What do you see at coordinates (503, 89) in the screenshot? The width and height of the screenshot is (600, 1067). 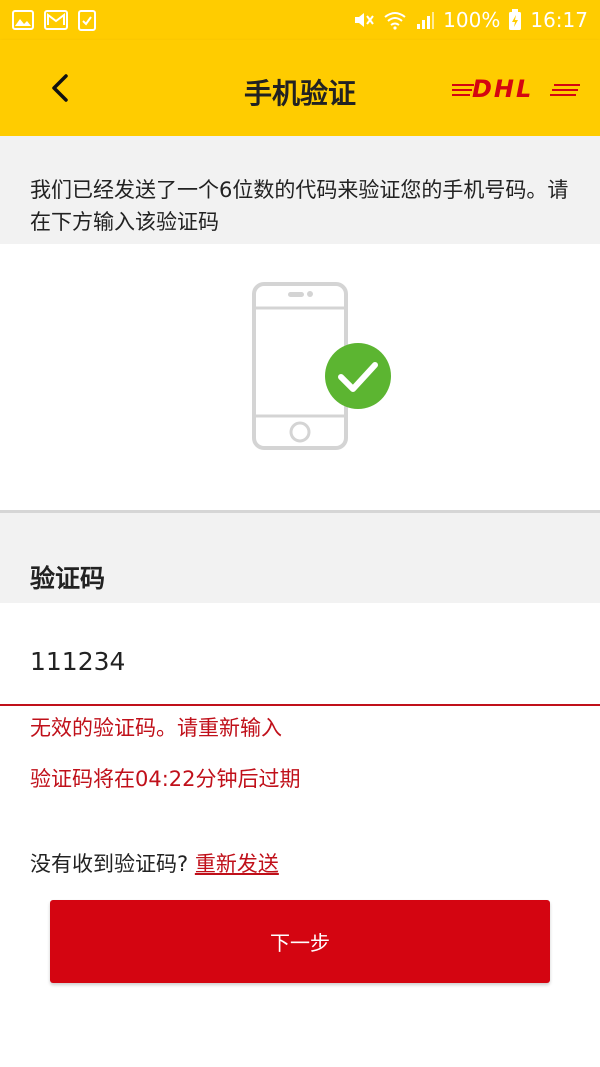 I see `dhl-logo: DHL` at bounding box center [503, 89].